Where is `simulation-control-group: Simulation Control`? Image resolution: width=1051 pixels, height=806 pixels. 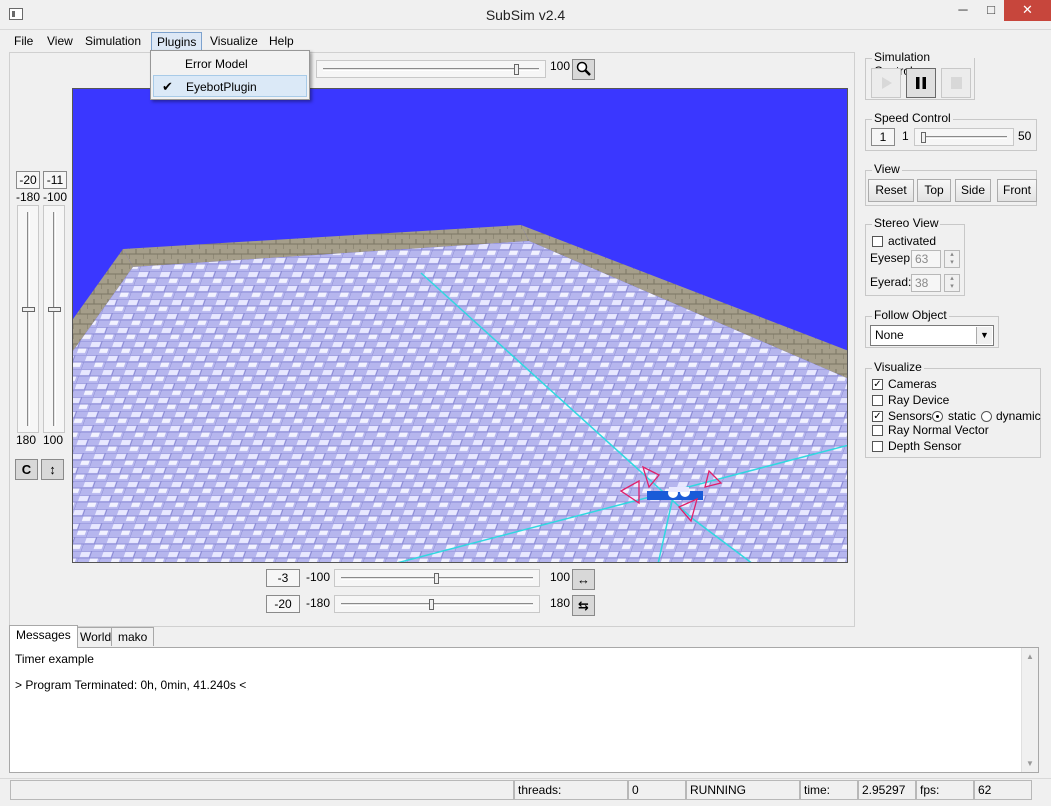 simulation-control-group: Simulation Control is located at coordinates (920, 75).